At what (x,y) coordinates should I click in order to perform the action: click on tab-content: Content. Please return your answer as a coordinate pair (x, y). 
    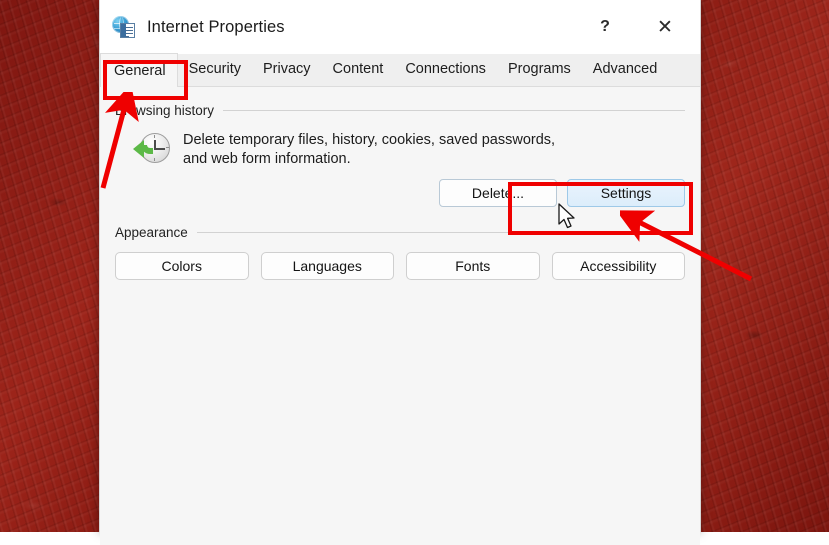
    Looking at the image, I should click on (358, 69).